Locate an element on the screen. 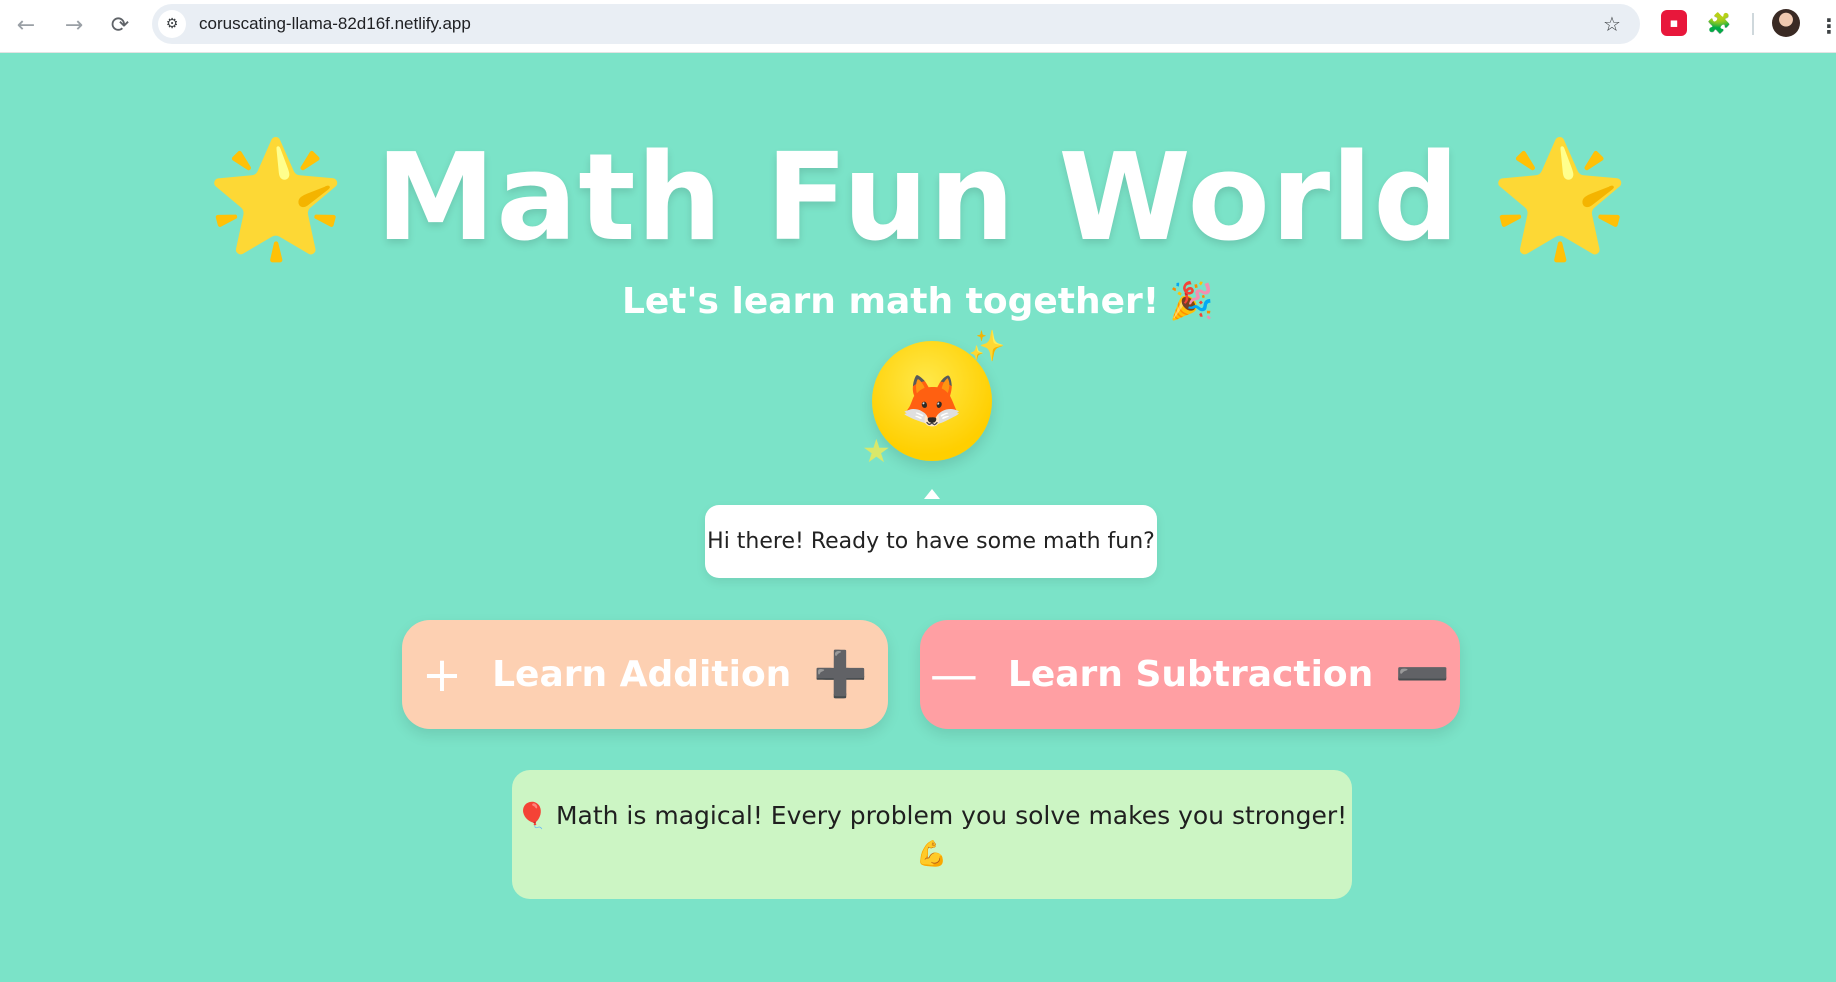 The width and height of the screenshot is (1836, 982). site-info-icon: ⚙ is located at coordinates (172, 24).